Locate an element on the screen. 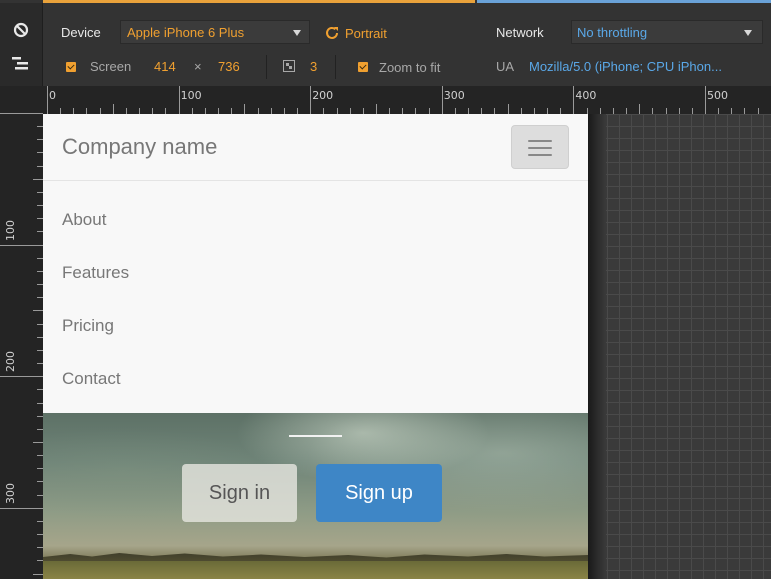 The height and width of the screenshot is (579, 771). network-select-value: No throttling is located at coordinates (612, 32).